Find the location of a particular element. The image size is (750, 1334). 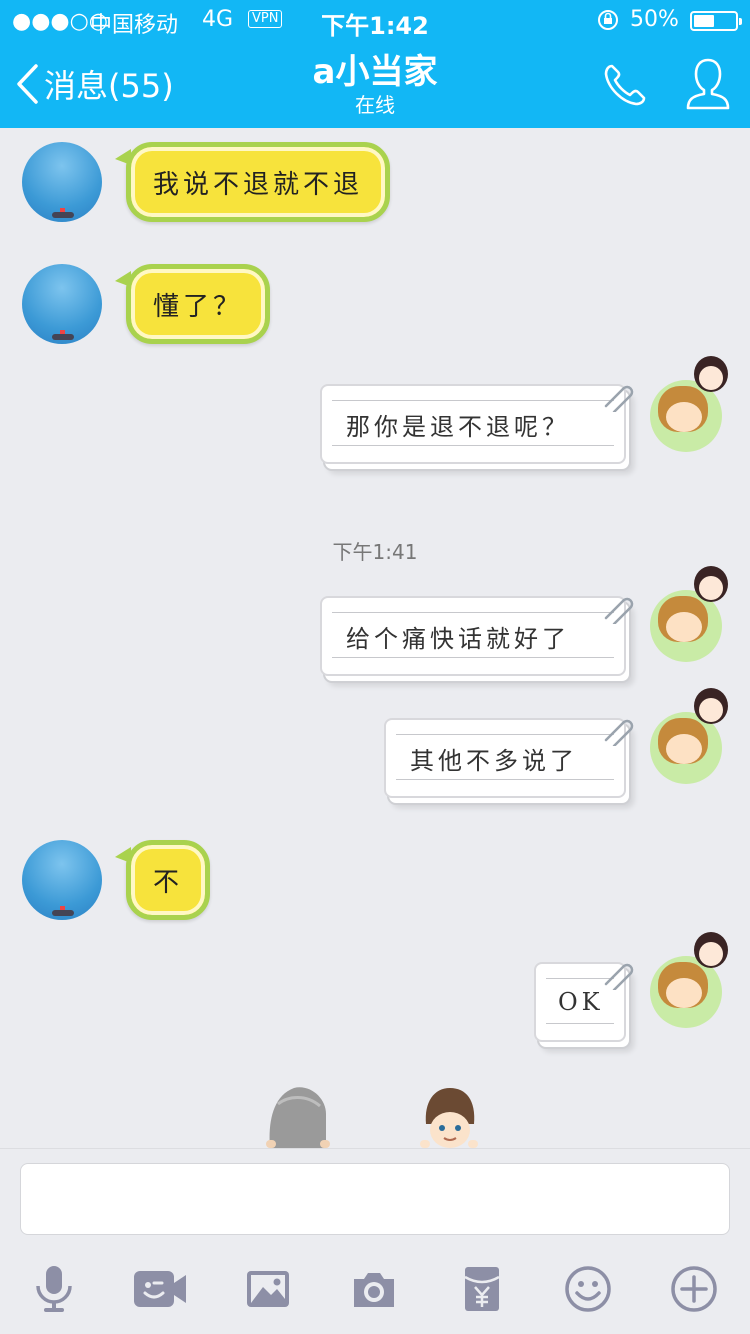

message-text: 其他不多说了 is located at coordinates (494, 760).